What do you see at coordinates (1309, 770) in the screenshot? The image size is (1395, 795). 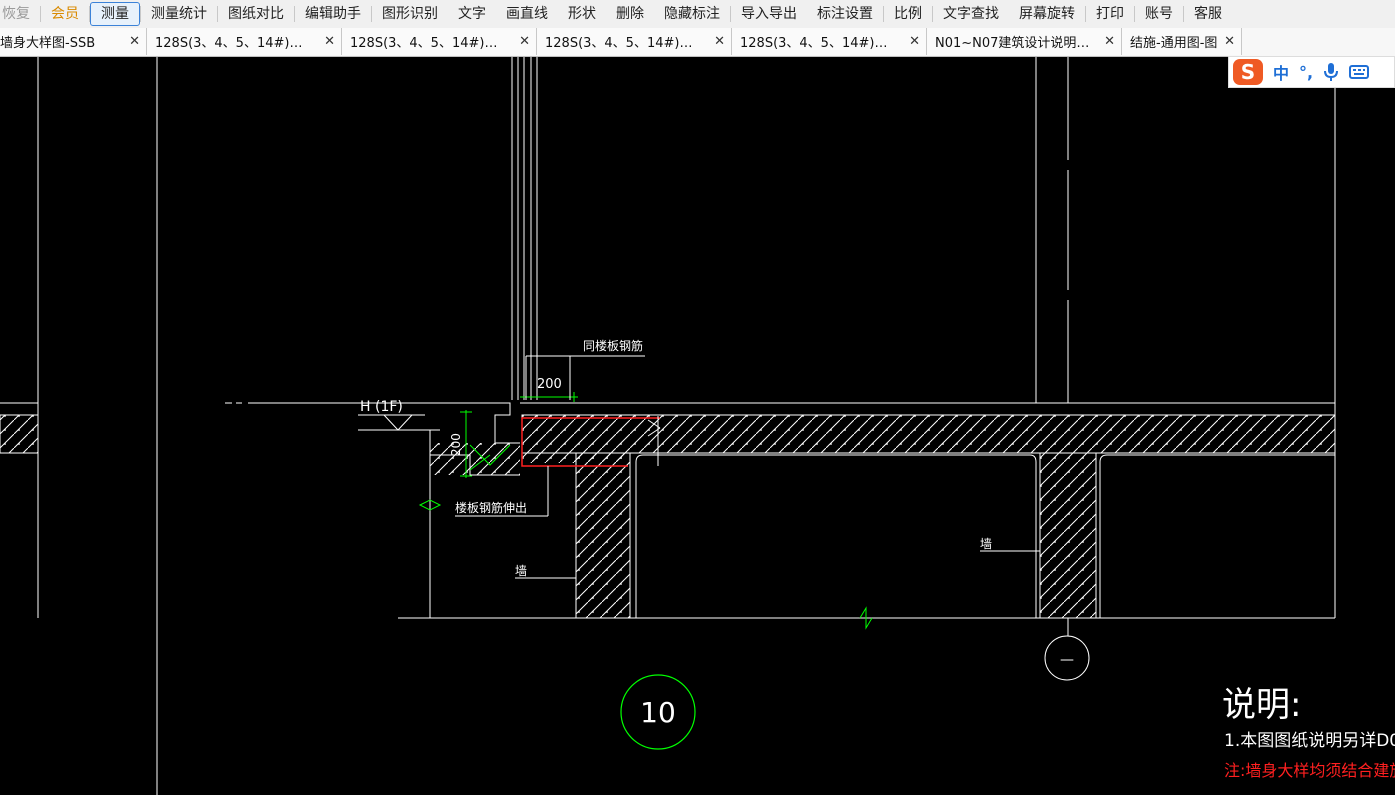 I see `note-2: 注:墙身大样均须结合建施图核对` at bounding box center [1309, 770].